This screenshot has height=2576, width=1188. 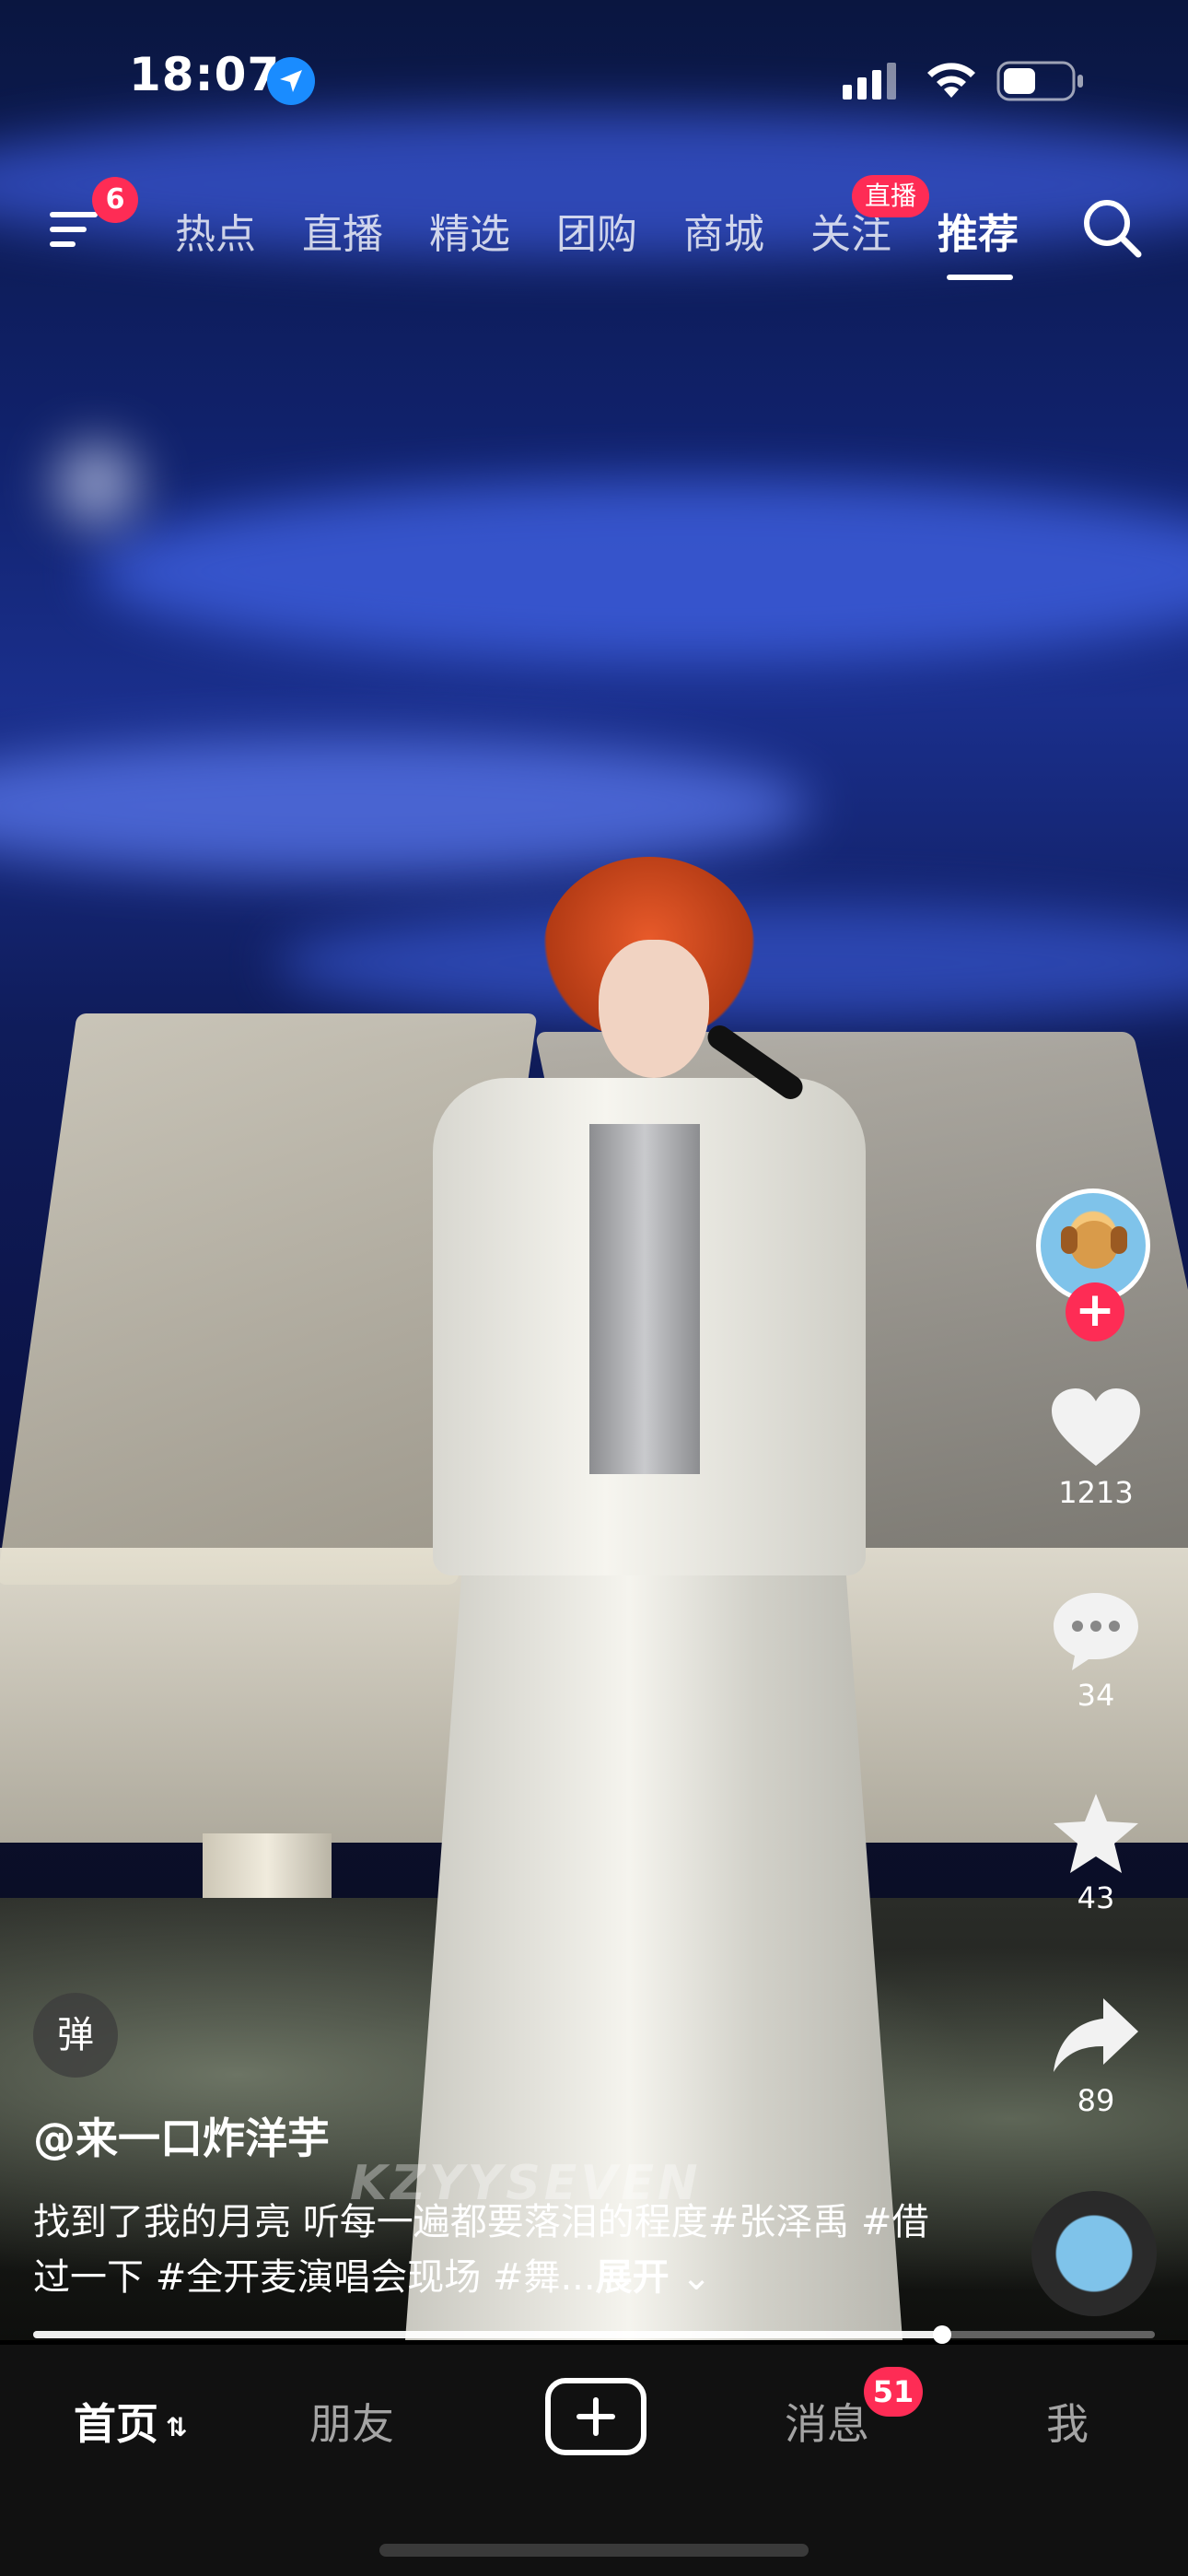 I want to click on comment-button: 34, so click(x=1095, y=1651).